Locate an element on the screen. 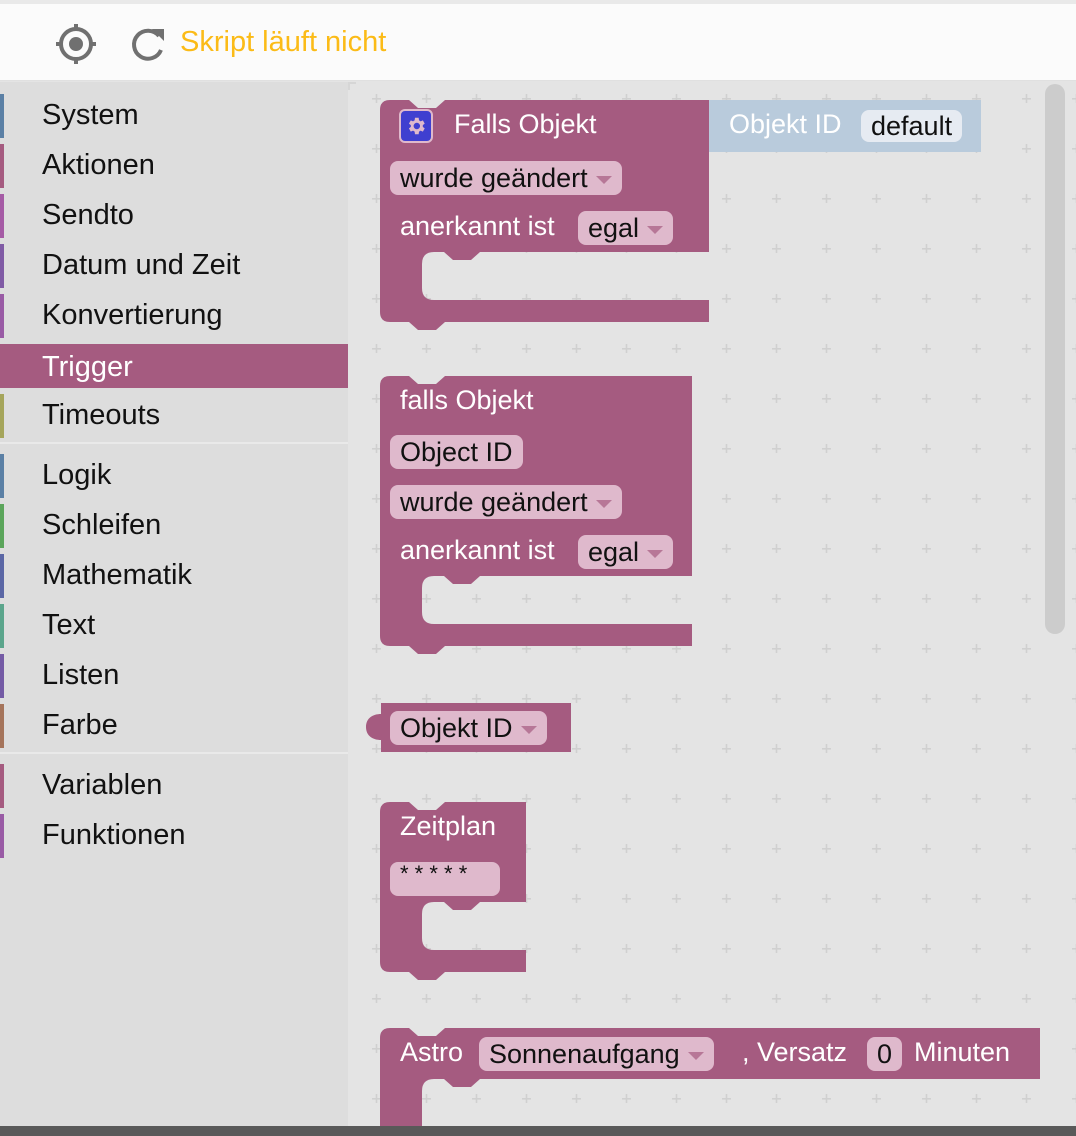  astro-event-value: Sonnenaufgang is located at coordinates (584, 1054).